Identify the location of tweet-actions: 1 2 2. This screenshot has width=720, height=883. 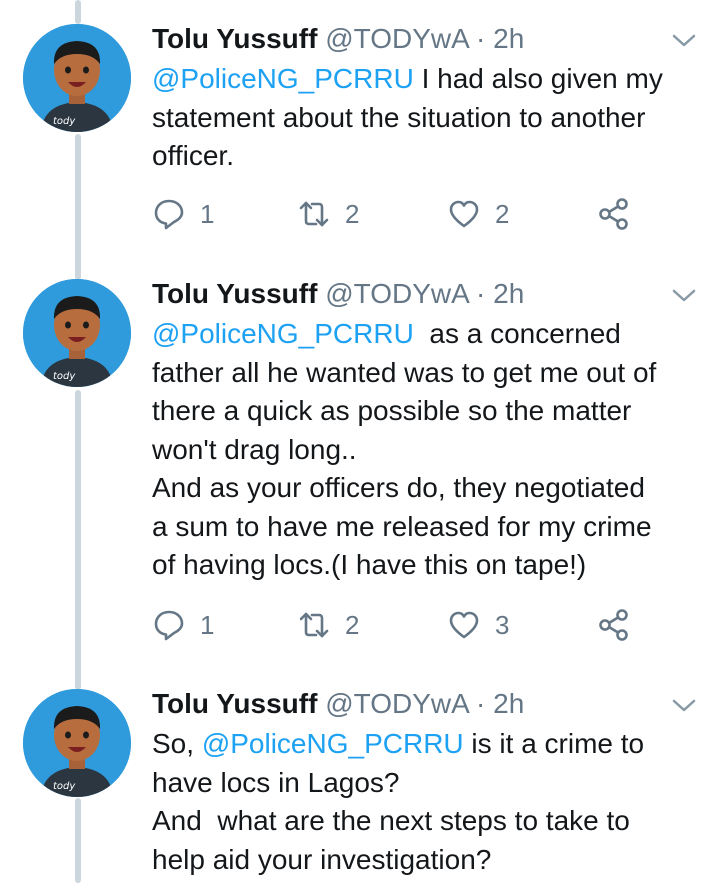
(402, 214).